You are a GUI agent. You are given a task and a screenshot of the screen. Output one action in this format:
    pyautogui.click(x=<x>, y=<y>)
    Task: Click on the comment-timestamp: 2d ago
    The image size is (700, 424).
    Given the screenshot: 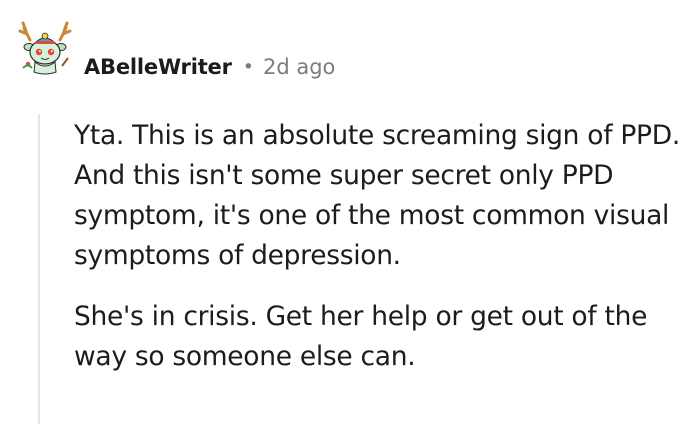 What is the action you would take?
    pyautogui.click(x=299, y=67)
    